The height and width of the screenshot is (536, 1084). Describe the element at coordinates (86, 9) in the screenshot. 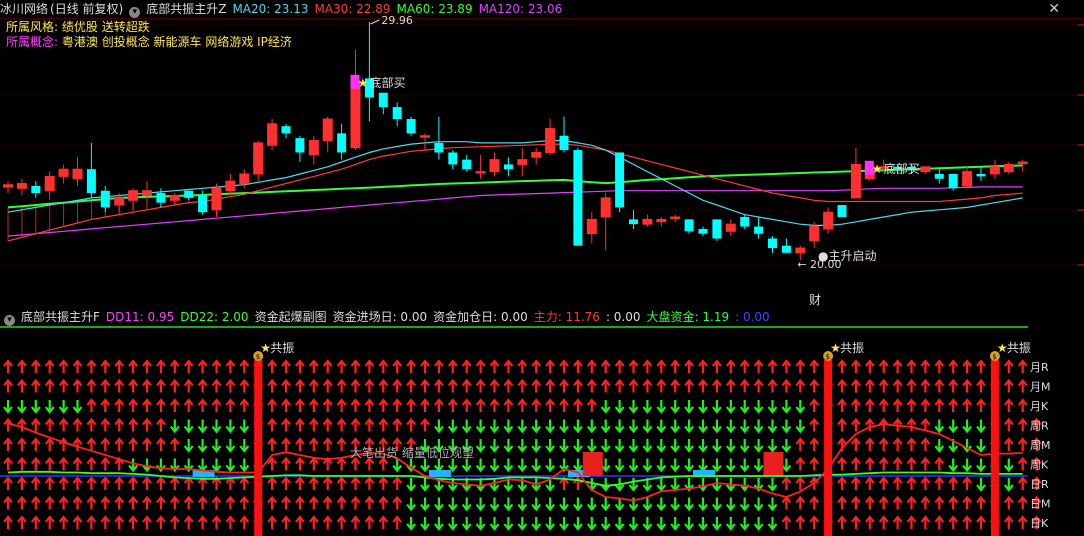

I see `period-label: (日线 前复权)` at that location.